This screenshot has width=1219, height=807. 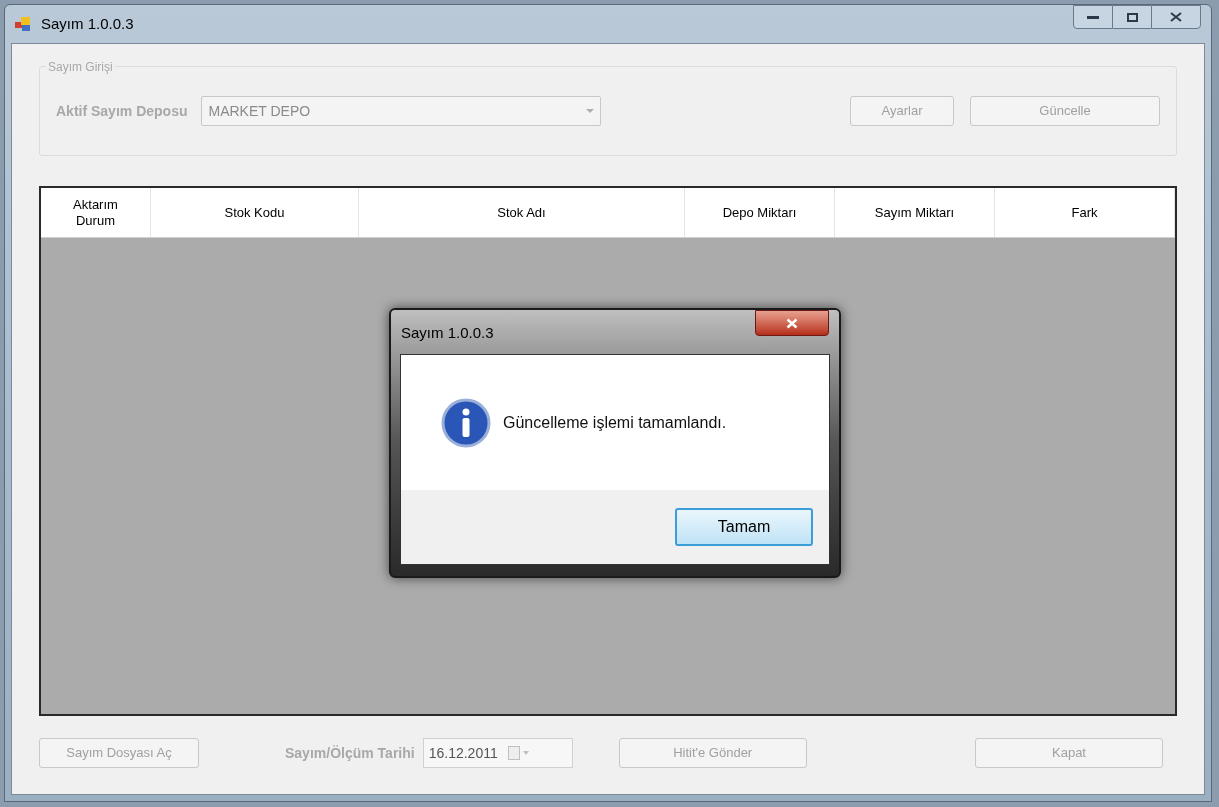 I want to click on maximize-icon, so click(x=1132, y=17).